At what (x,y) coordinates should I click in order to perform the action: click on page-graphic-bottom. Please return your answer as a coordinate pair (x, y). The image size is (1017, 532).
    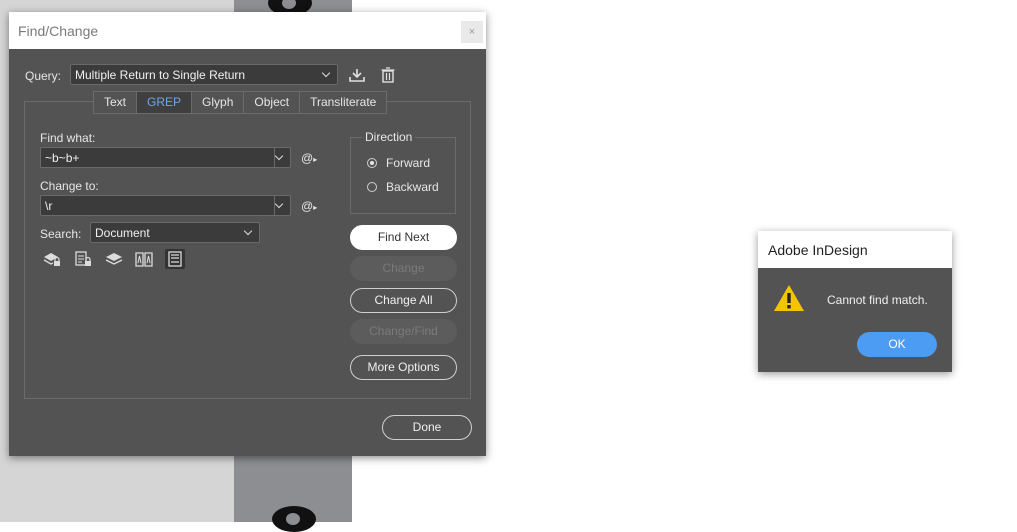
    Looking at the image, I should click on (294, 519).